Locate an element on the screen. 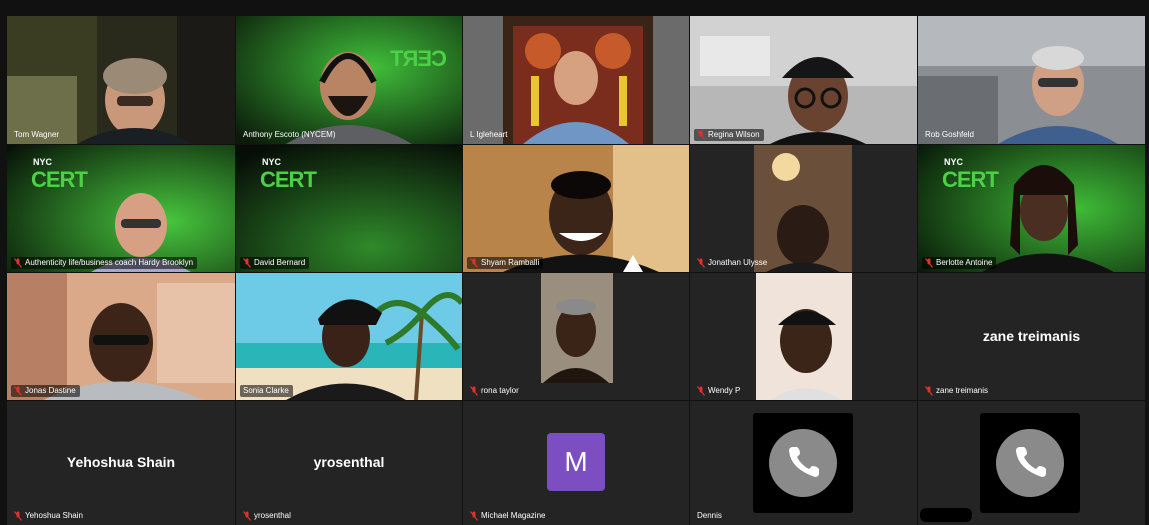 The width and height of the screenshot is (1149, 525). participant-tile: yrosenthal yrosenthal is located at coordinates (349, 463).